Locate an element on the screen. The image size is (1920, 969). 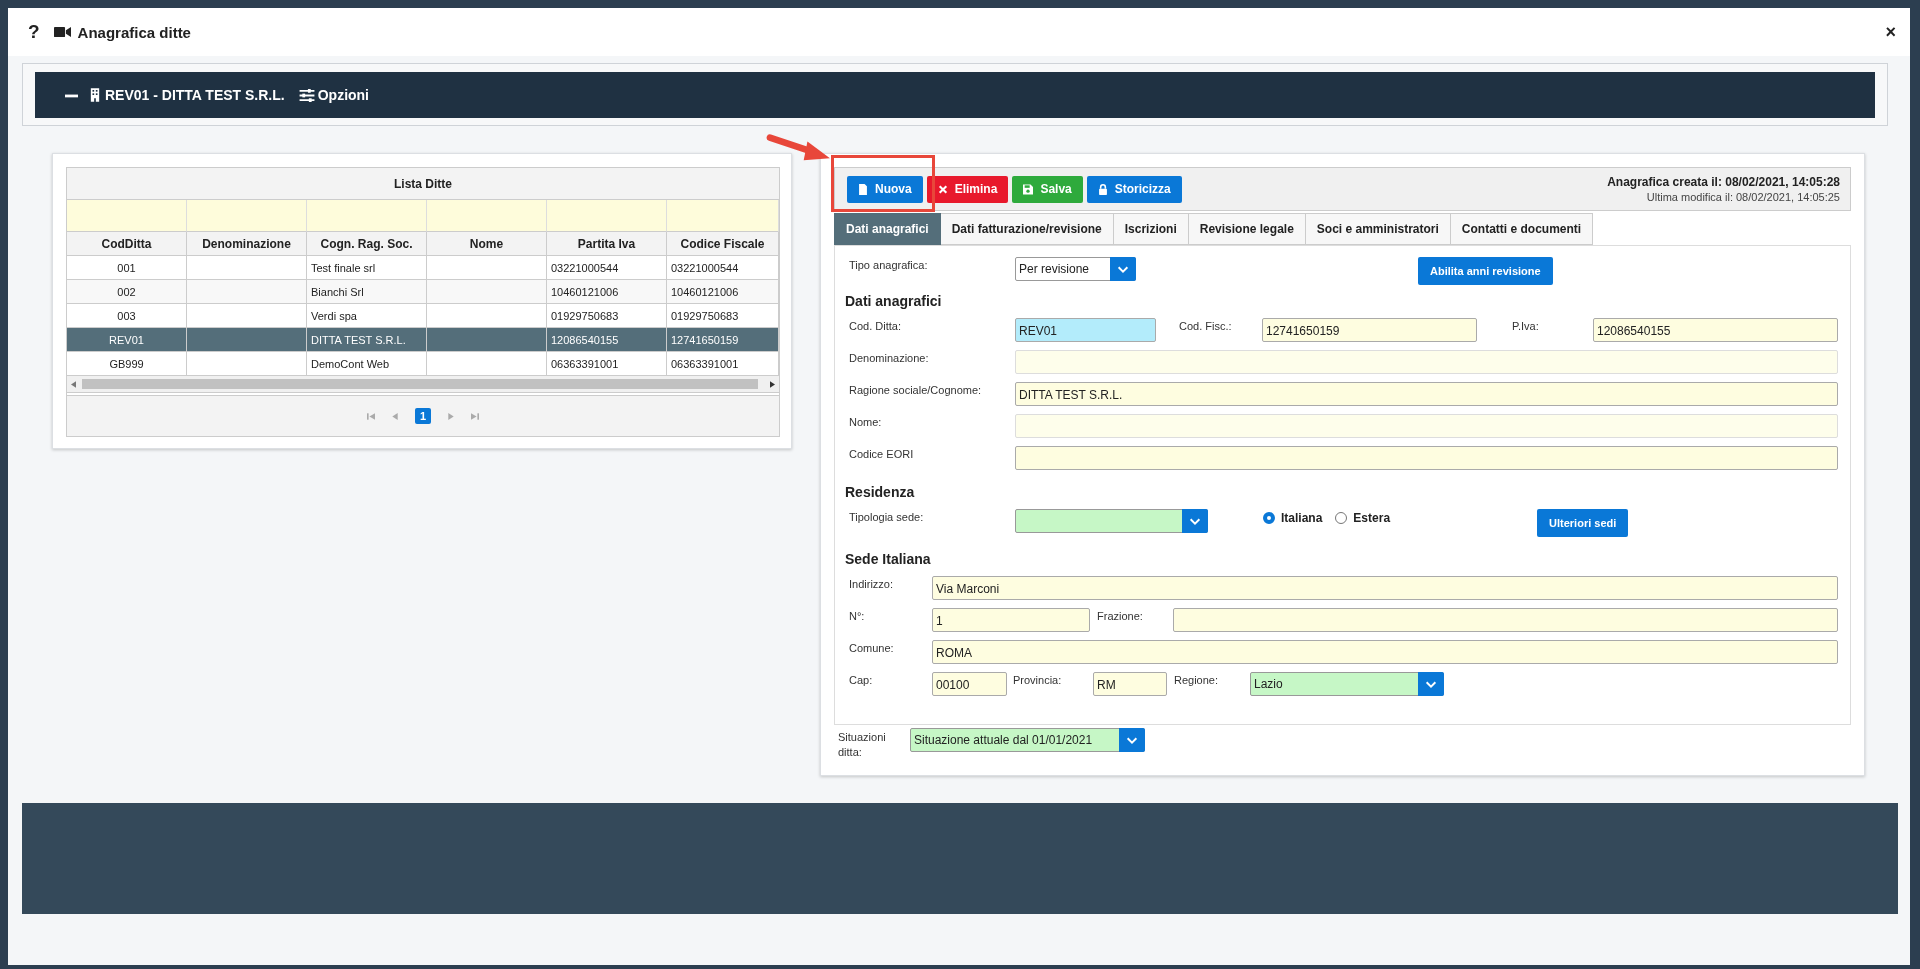
field-label: Comune: is located at coordinates (872, 647).